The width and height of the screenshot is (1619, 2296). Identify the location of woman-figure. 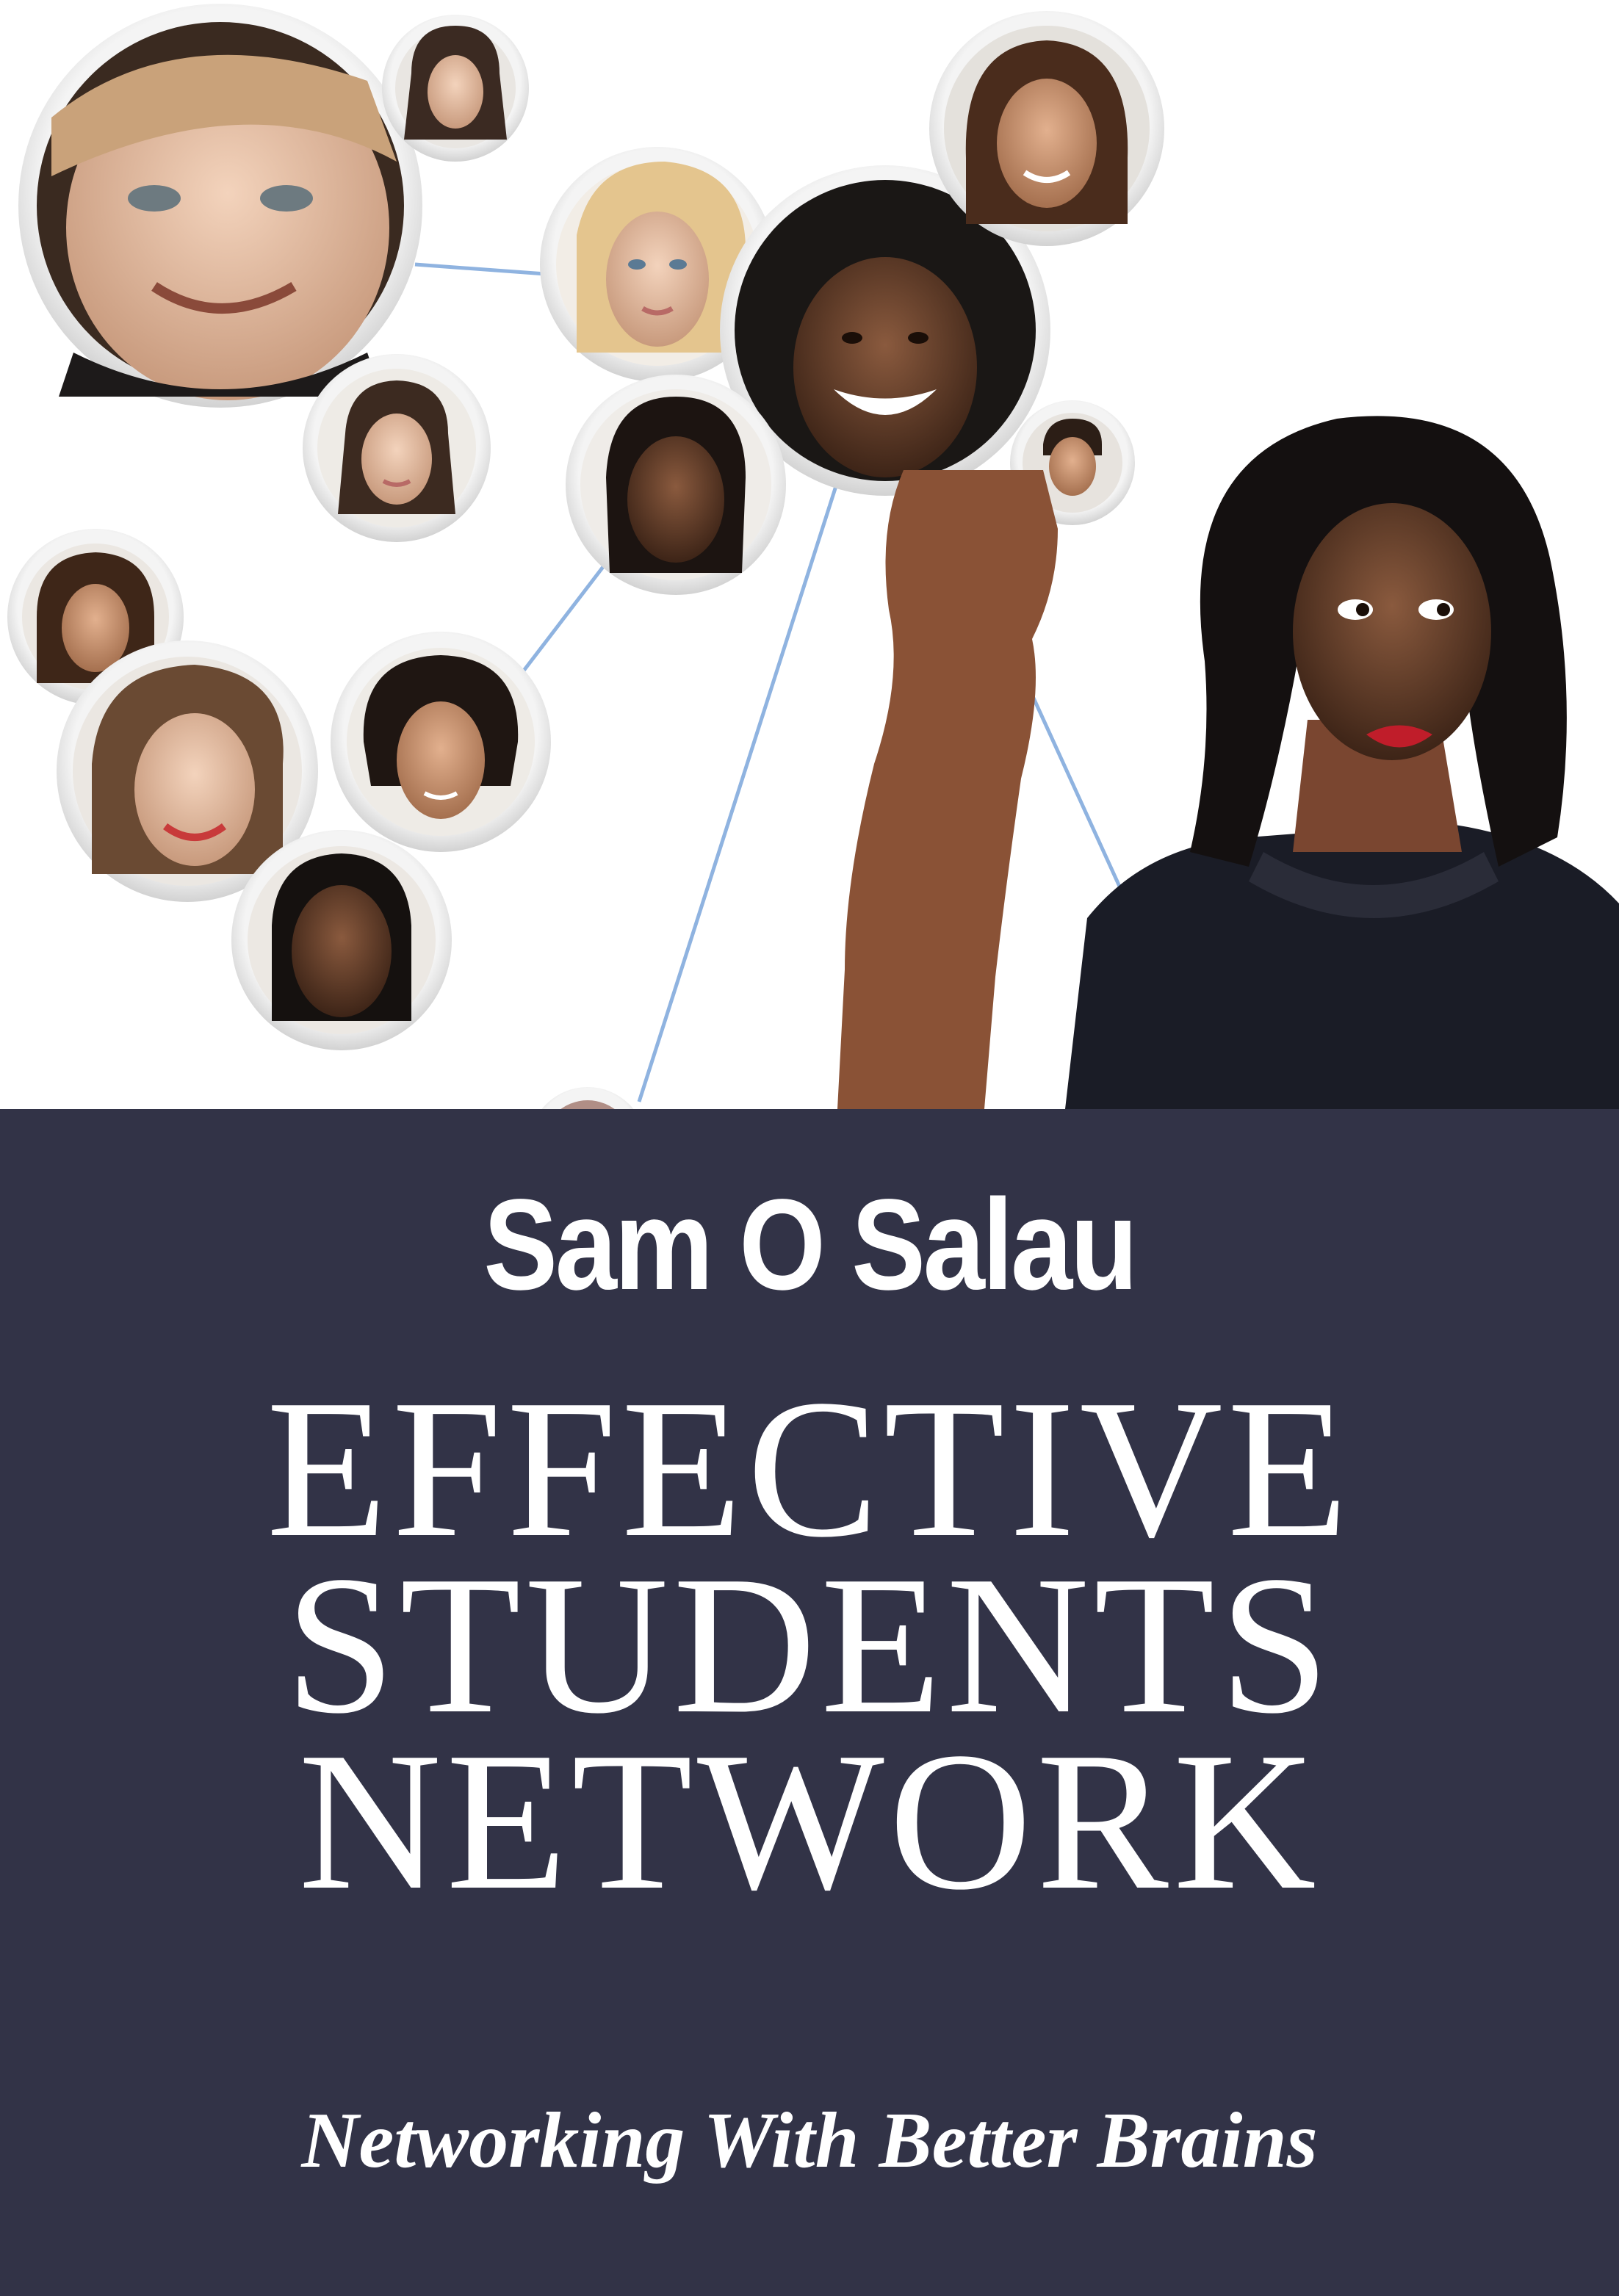
(1228, 762).